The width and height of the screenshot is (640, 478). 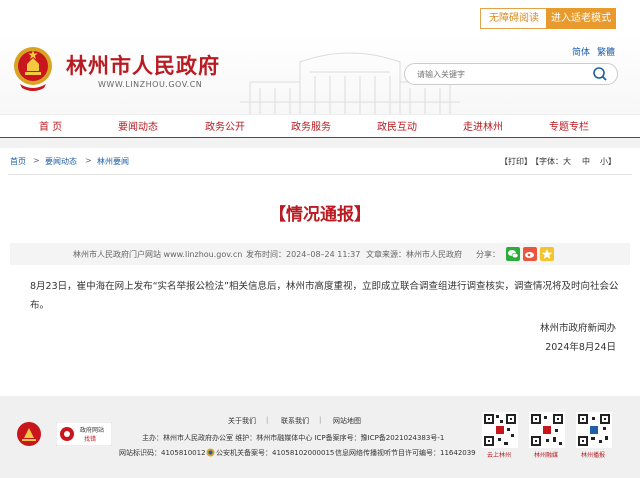 What do you see at coordinates (569, 125) in the screenshot?
I see `nav-item-special-topics: 专题专栏` at bounding box center [569, 125].